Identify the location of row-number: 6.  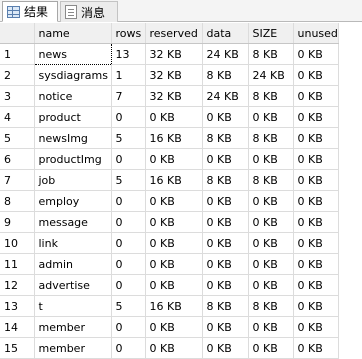
(17, 159).